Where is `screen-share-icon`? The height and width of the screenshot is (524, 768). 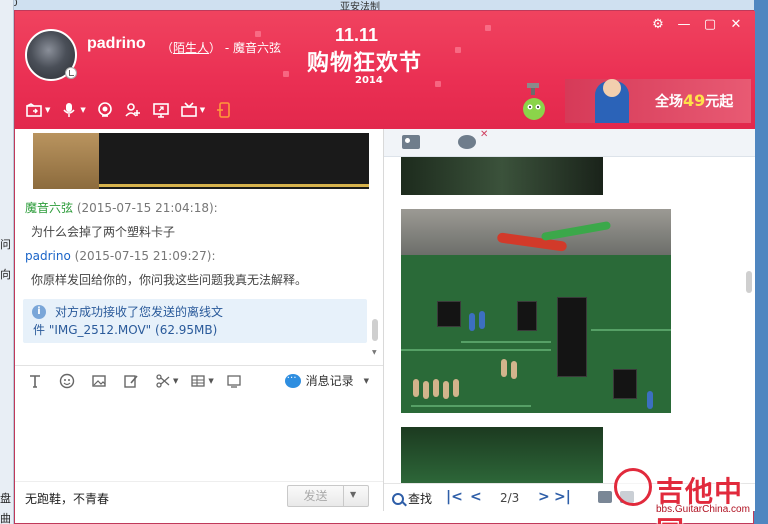
screen-share-icon is located at coordinates (161, 110).